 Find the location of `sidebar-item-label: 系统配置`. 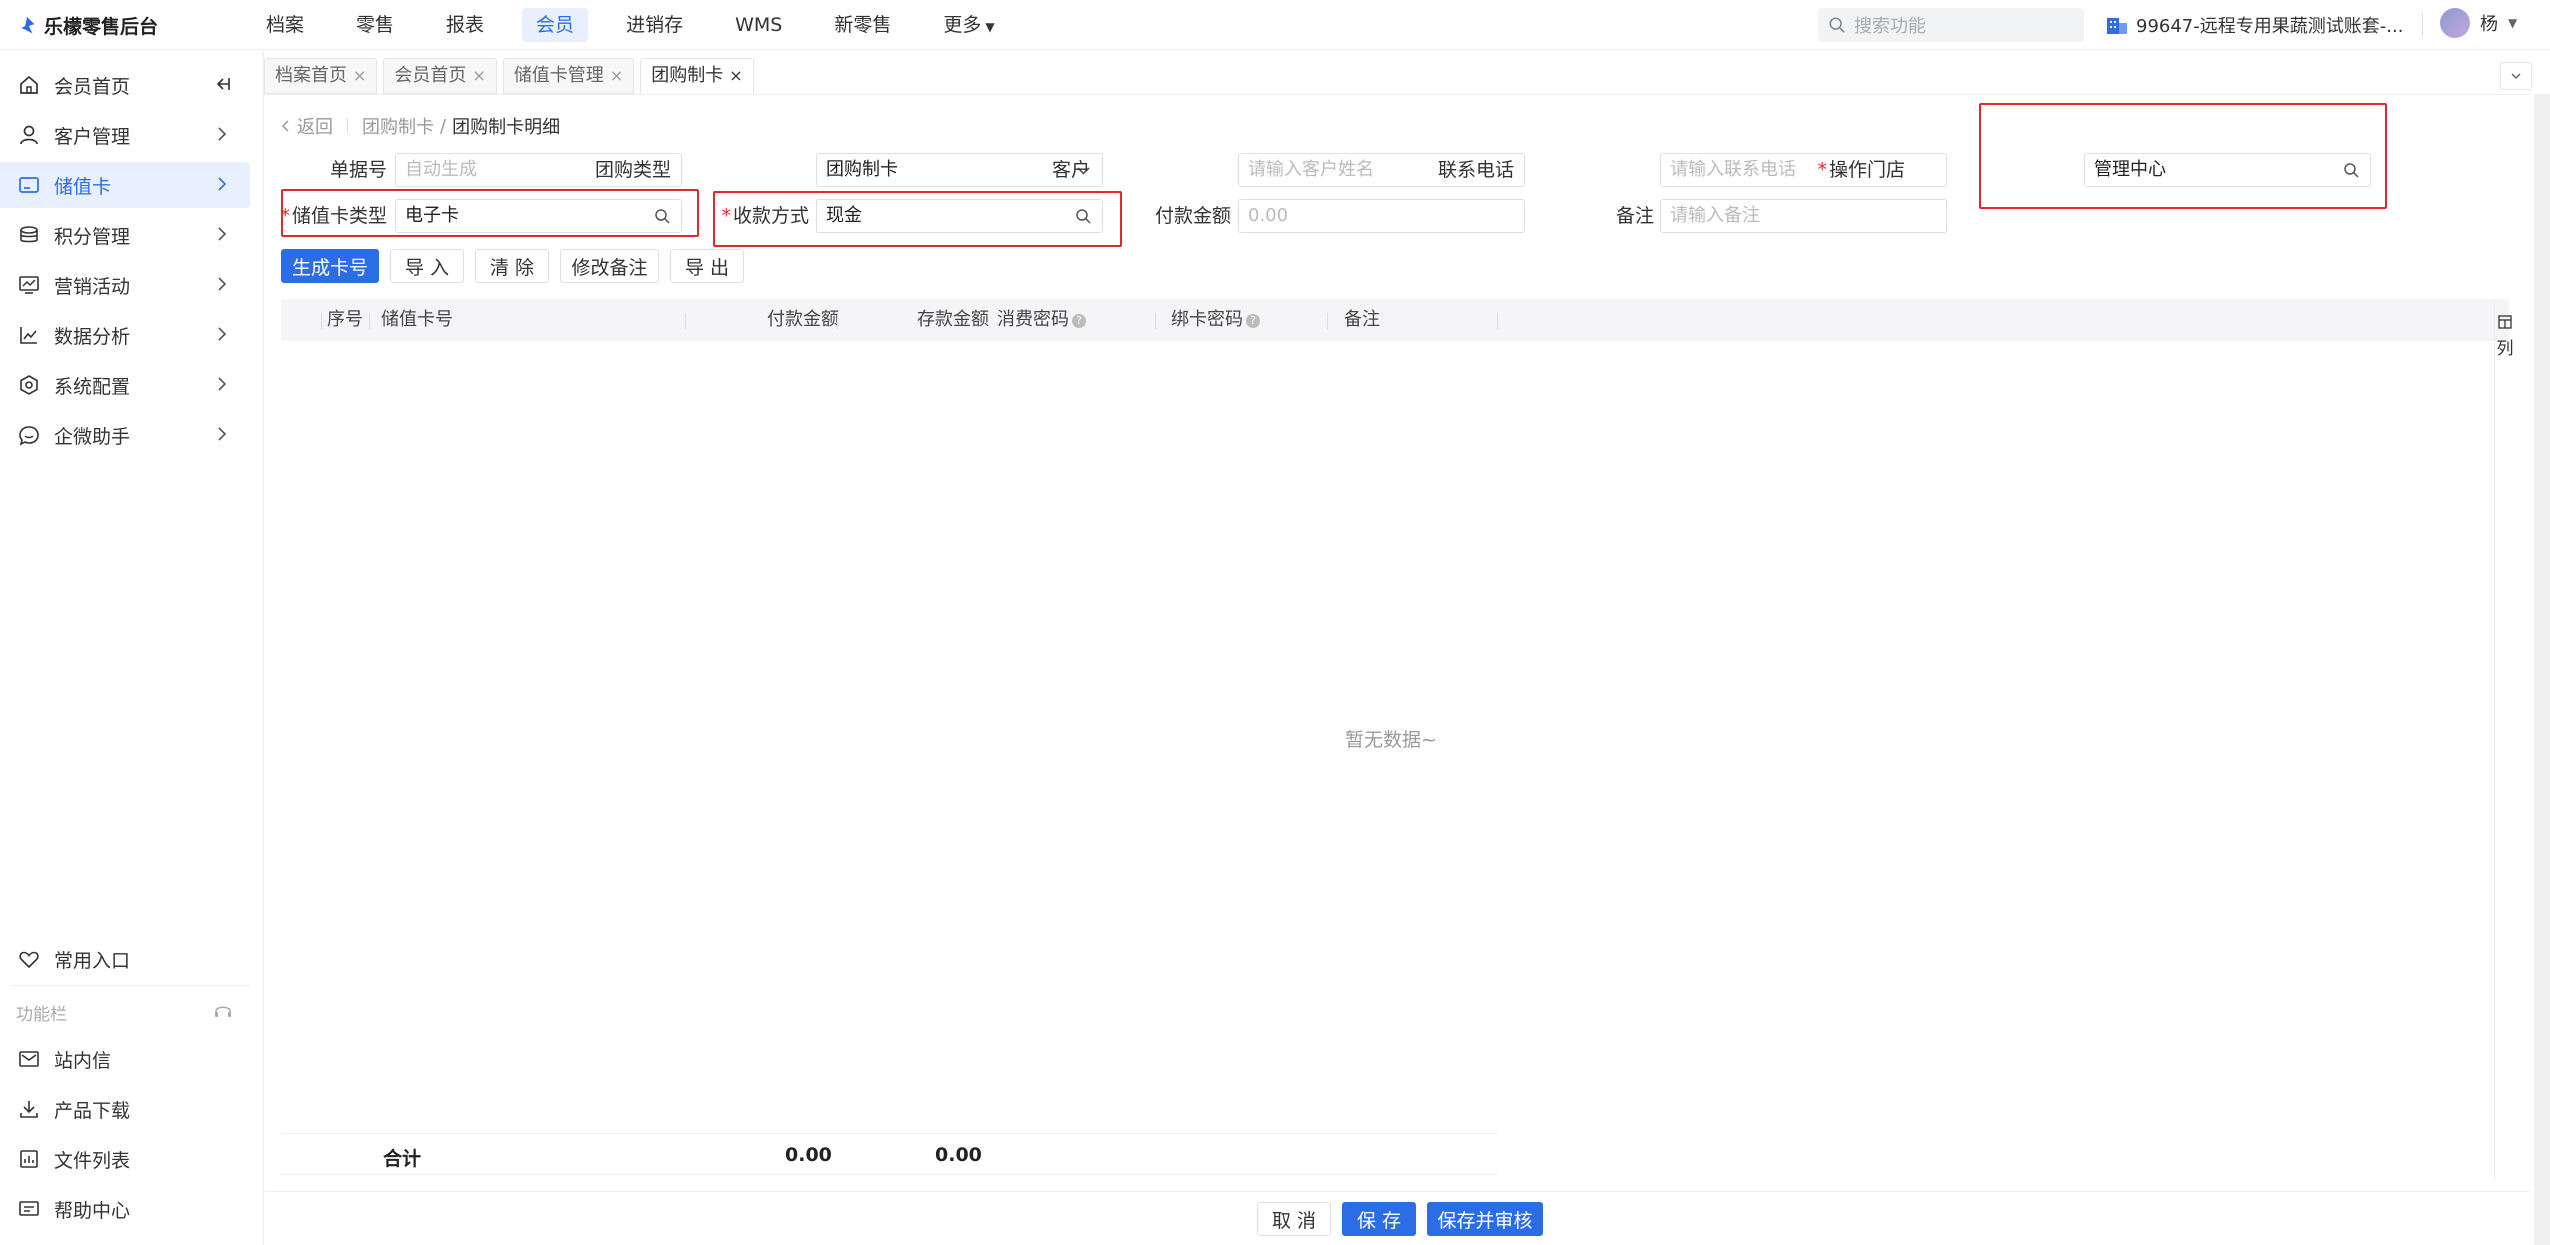

sidebar-item-label: 系统配置 is located at coordinates (92, 386).